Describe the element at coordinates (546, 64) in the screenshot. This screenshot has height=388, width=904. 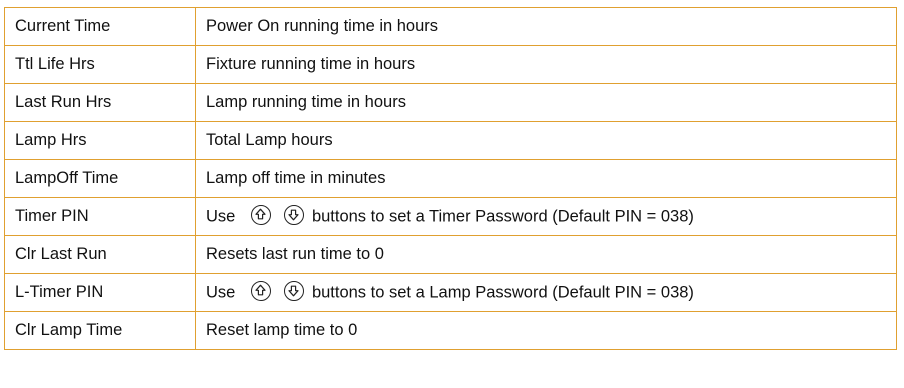
I see `description-cell: Fixture running time in hours` at that location.